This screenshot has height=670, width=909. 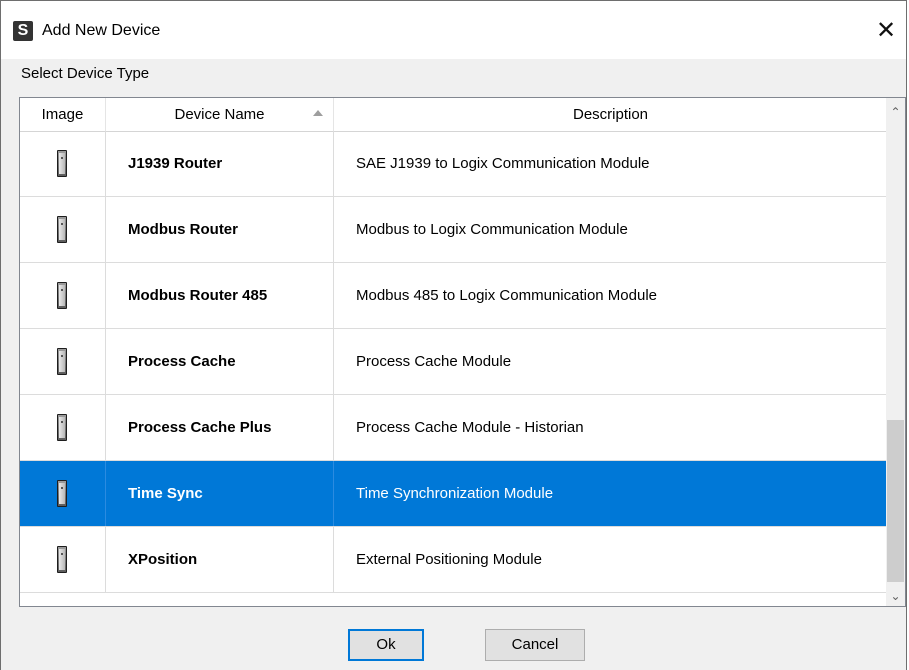 I want to click on table-row: Process Cache Process Cache Module, so click(x=453, y=362).